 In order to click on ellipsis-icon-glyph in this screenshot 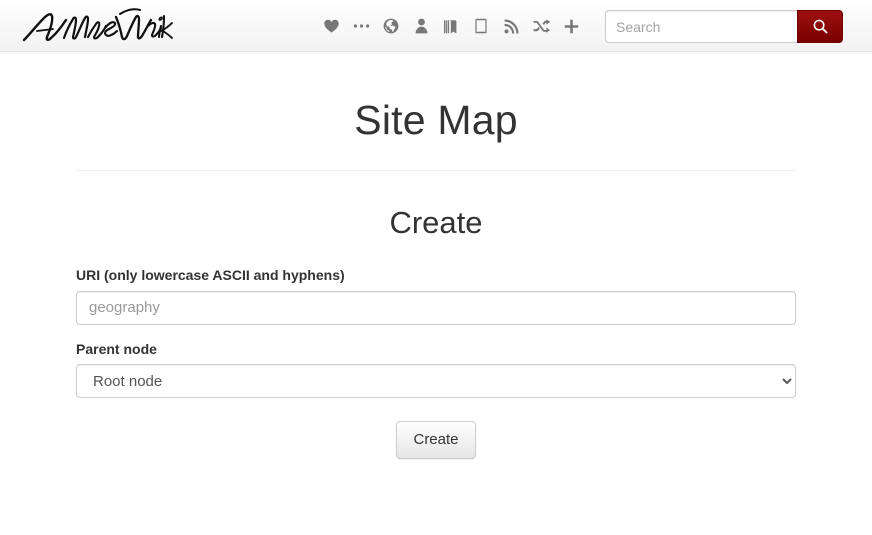, I will do `click(361, 26)`.